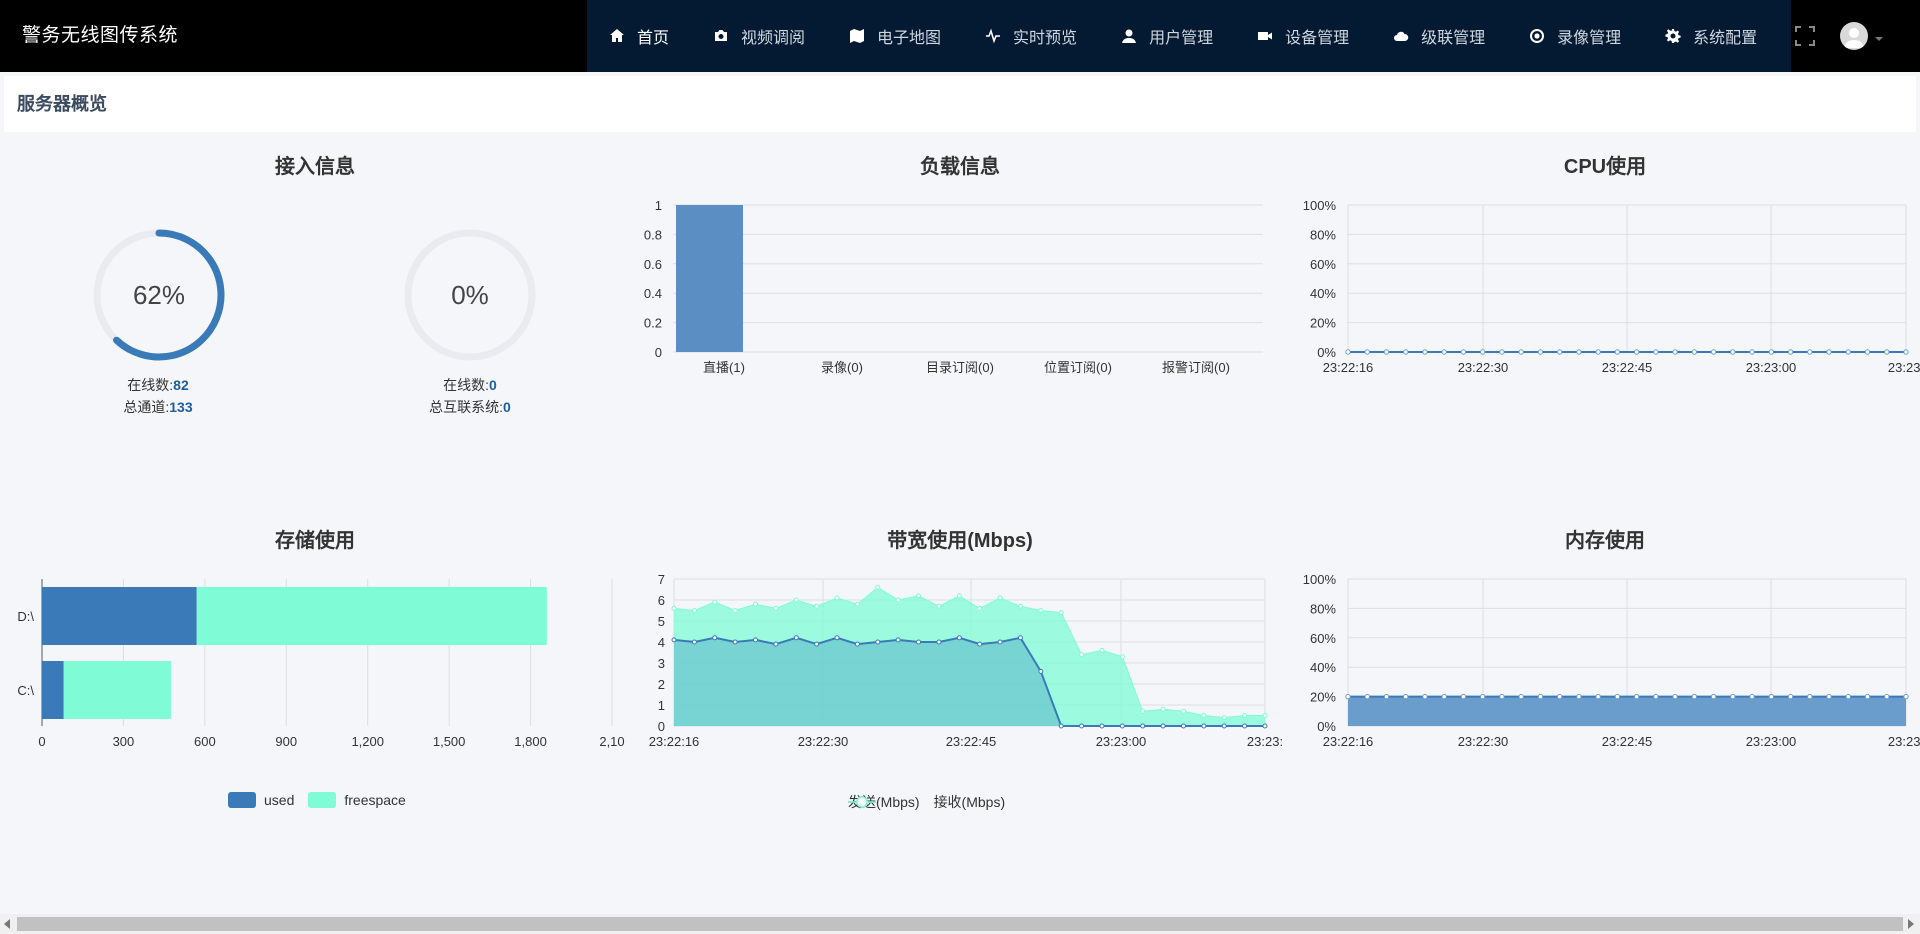  What do you see at coordinates (1121, 741) in the screenshot?
I see `bw-xtick-3: 23:23:00` at bounding box center [1121, 741].